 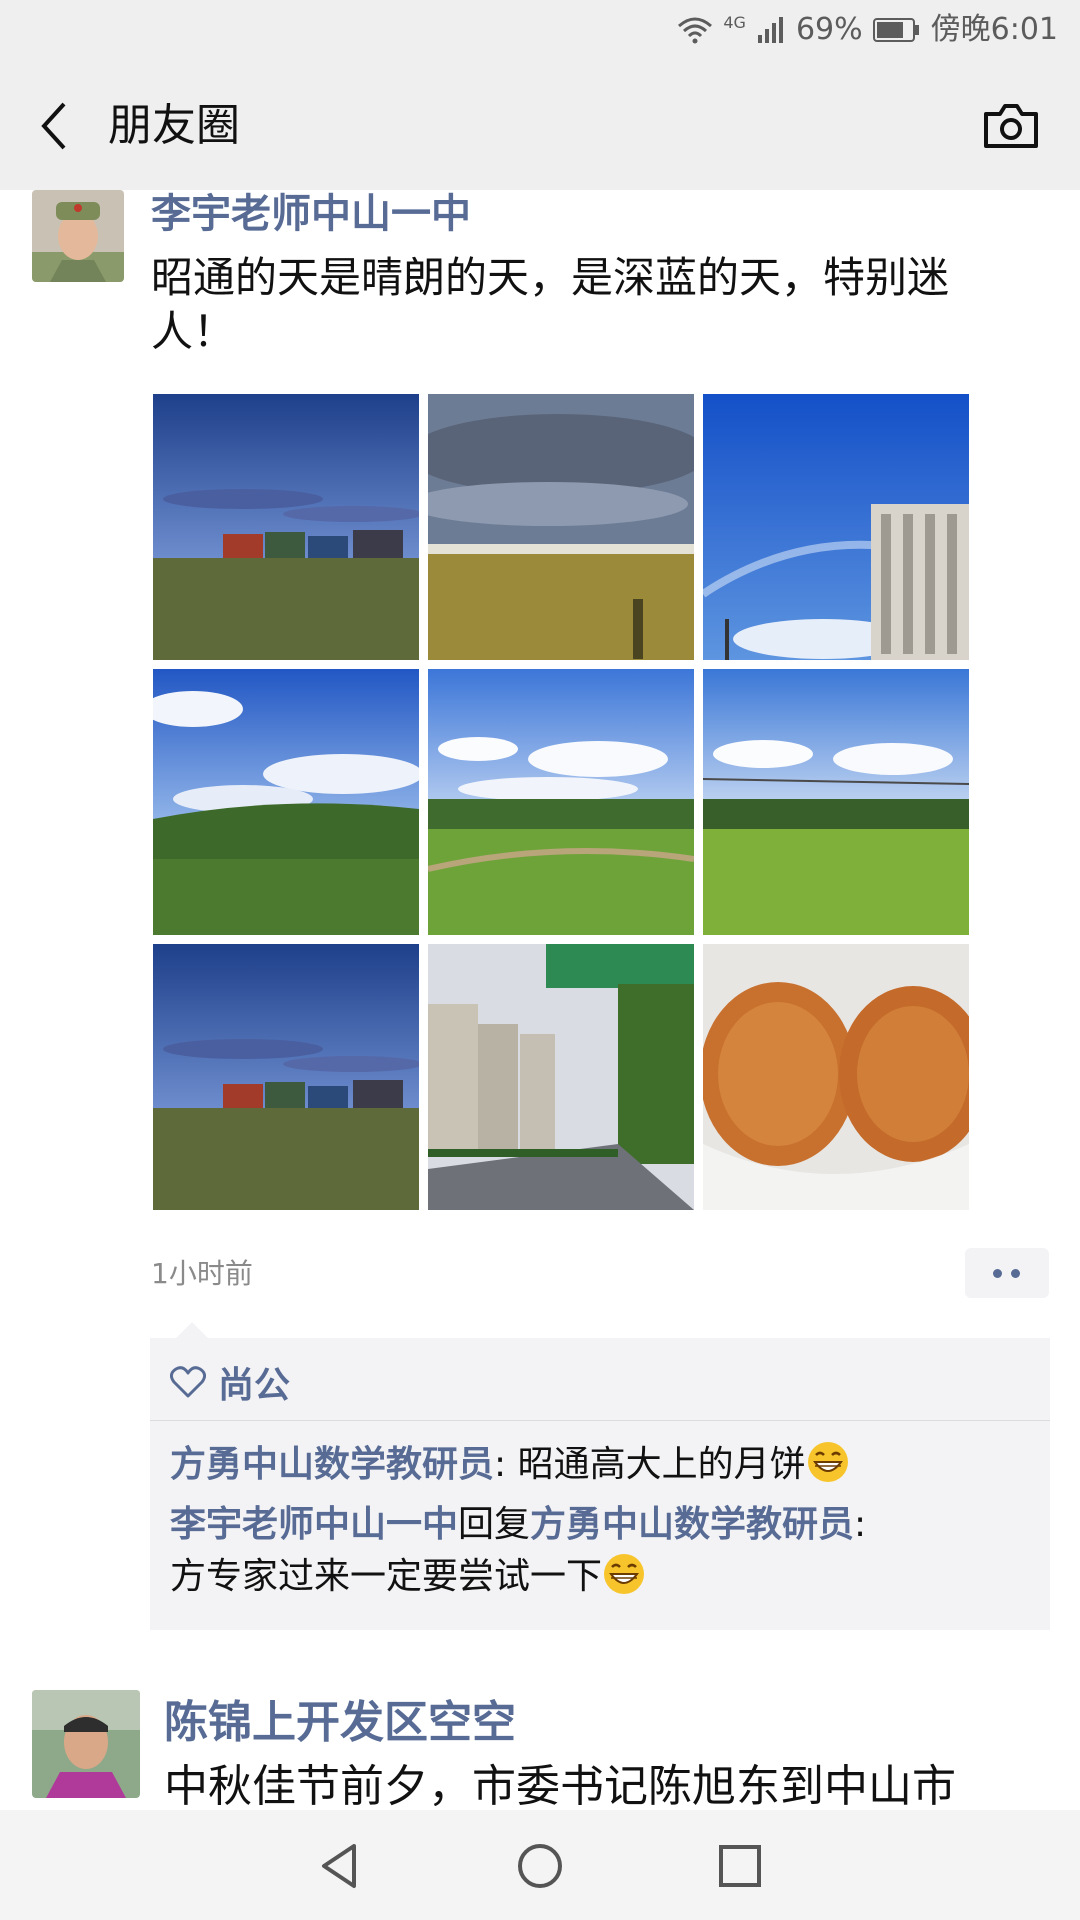 I want to click on battery-icon, so click(x=895, y=30).